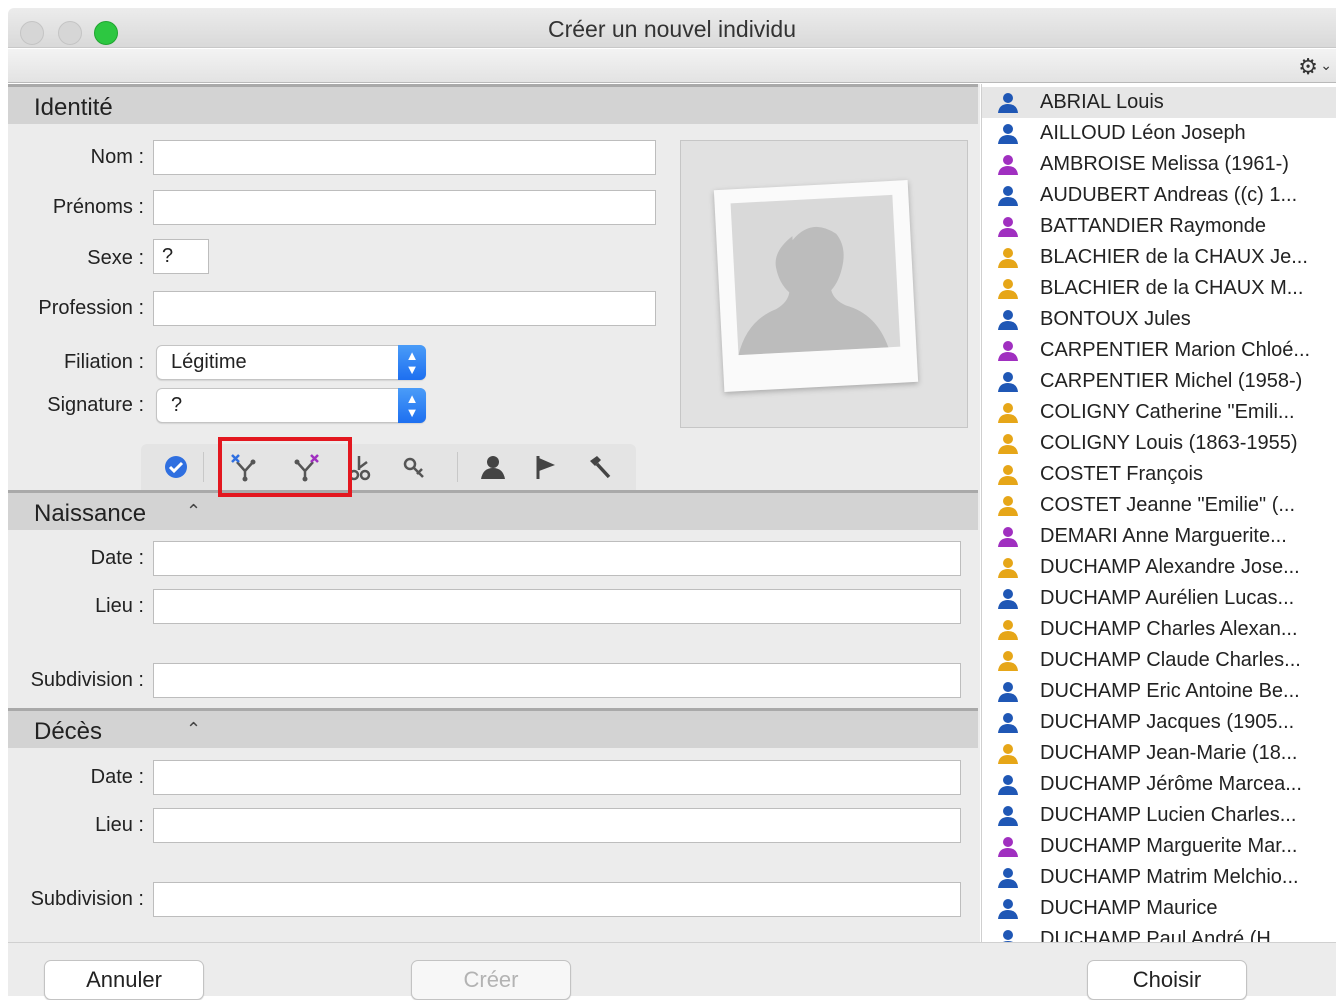  What do you see at coordinates (491, 980) in the screenshot?
I see `create-button: Créer` at bounding box center [491, 980].